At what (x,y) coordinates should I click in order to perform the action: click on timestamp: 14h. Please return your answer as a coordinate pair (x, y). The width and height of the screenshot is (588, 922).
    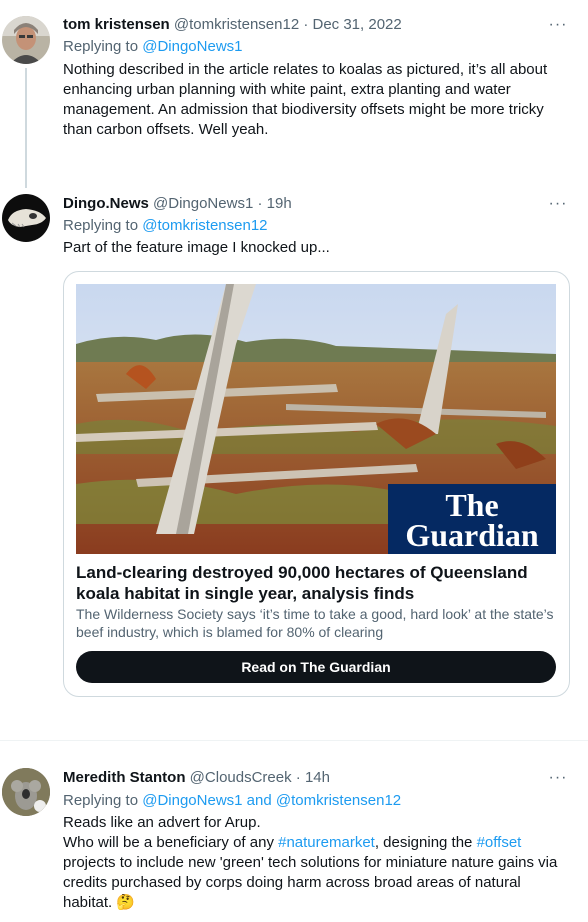
    Looking at the image, I should click on (317, 777).